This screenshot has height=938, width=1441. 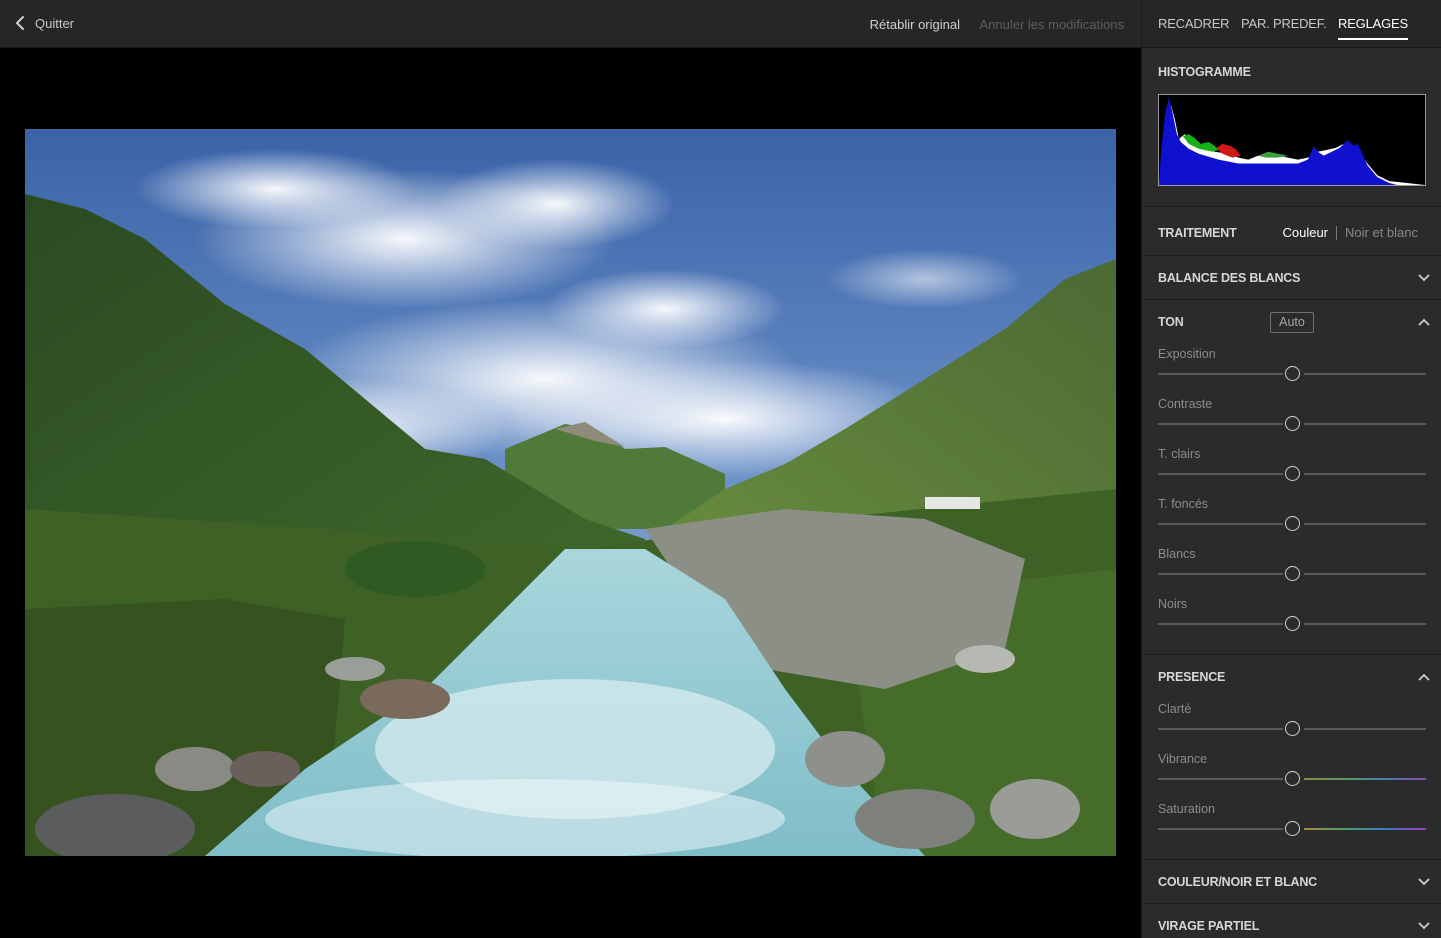 What do you see at coordinates (915, 24) in the screenshot?
I see `restore-original-button: Rétablir original` at bounding box center [915, 24].